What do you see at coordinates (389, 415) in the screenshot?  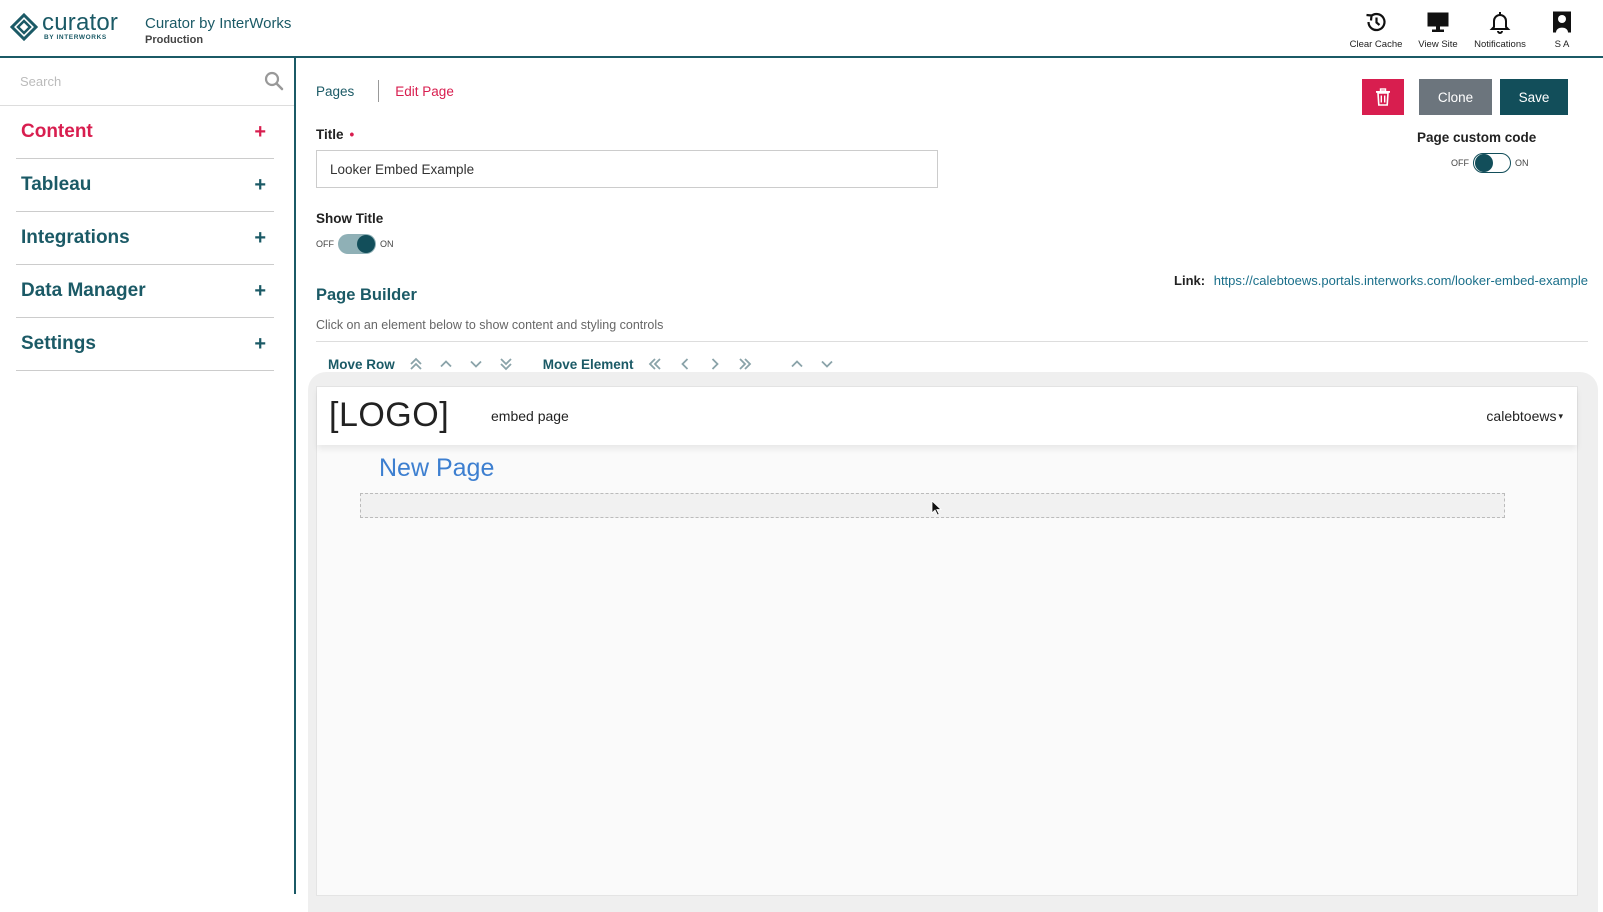 I see `preview-logo: [LOGO]` at bounding box center [389, 415].